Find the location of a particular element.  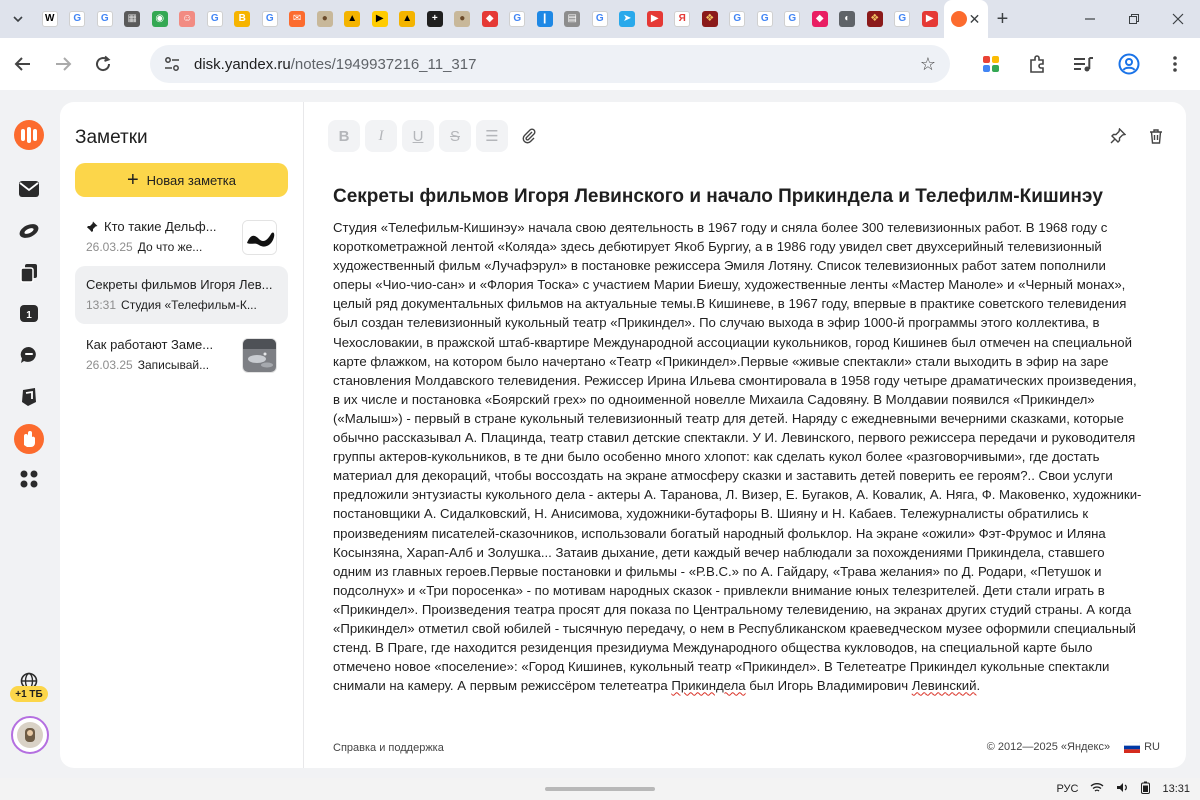

extensions-button is located at coordinates (1037, 64).